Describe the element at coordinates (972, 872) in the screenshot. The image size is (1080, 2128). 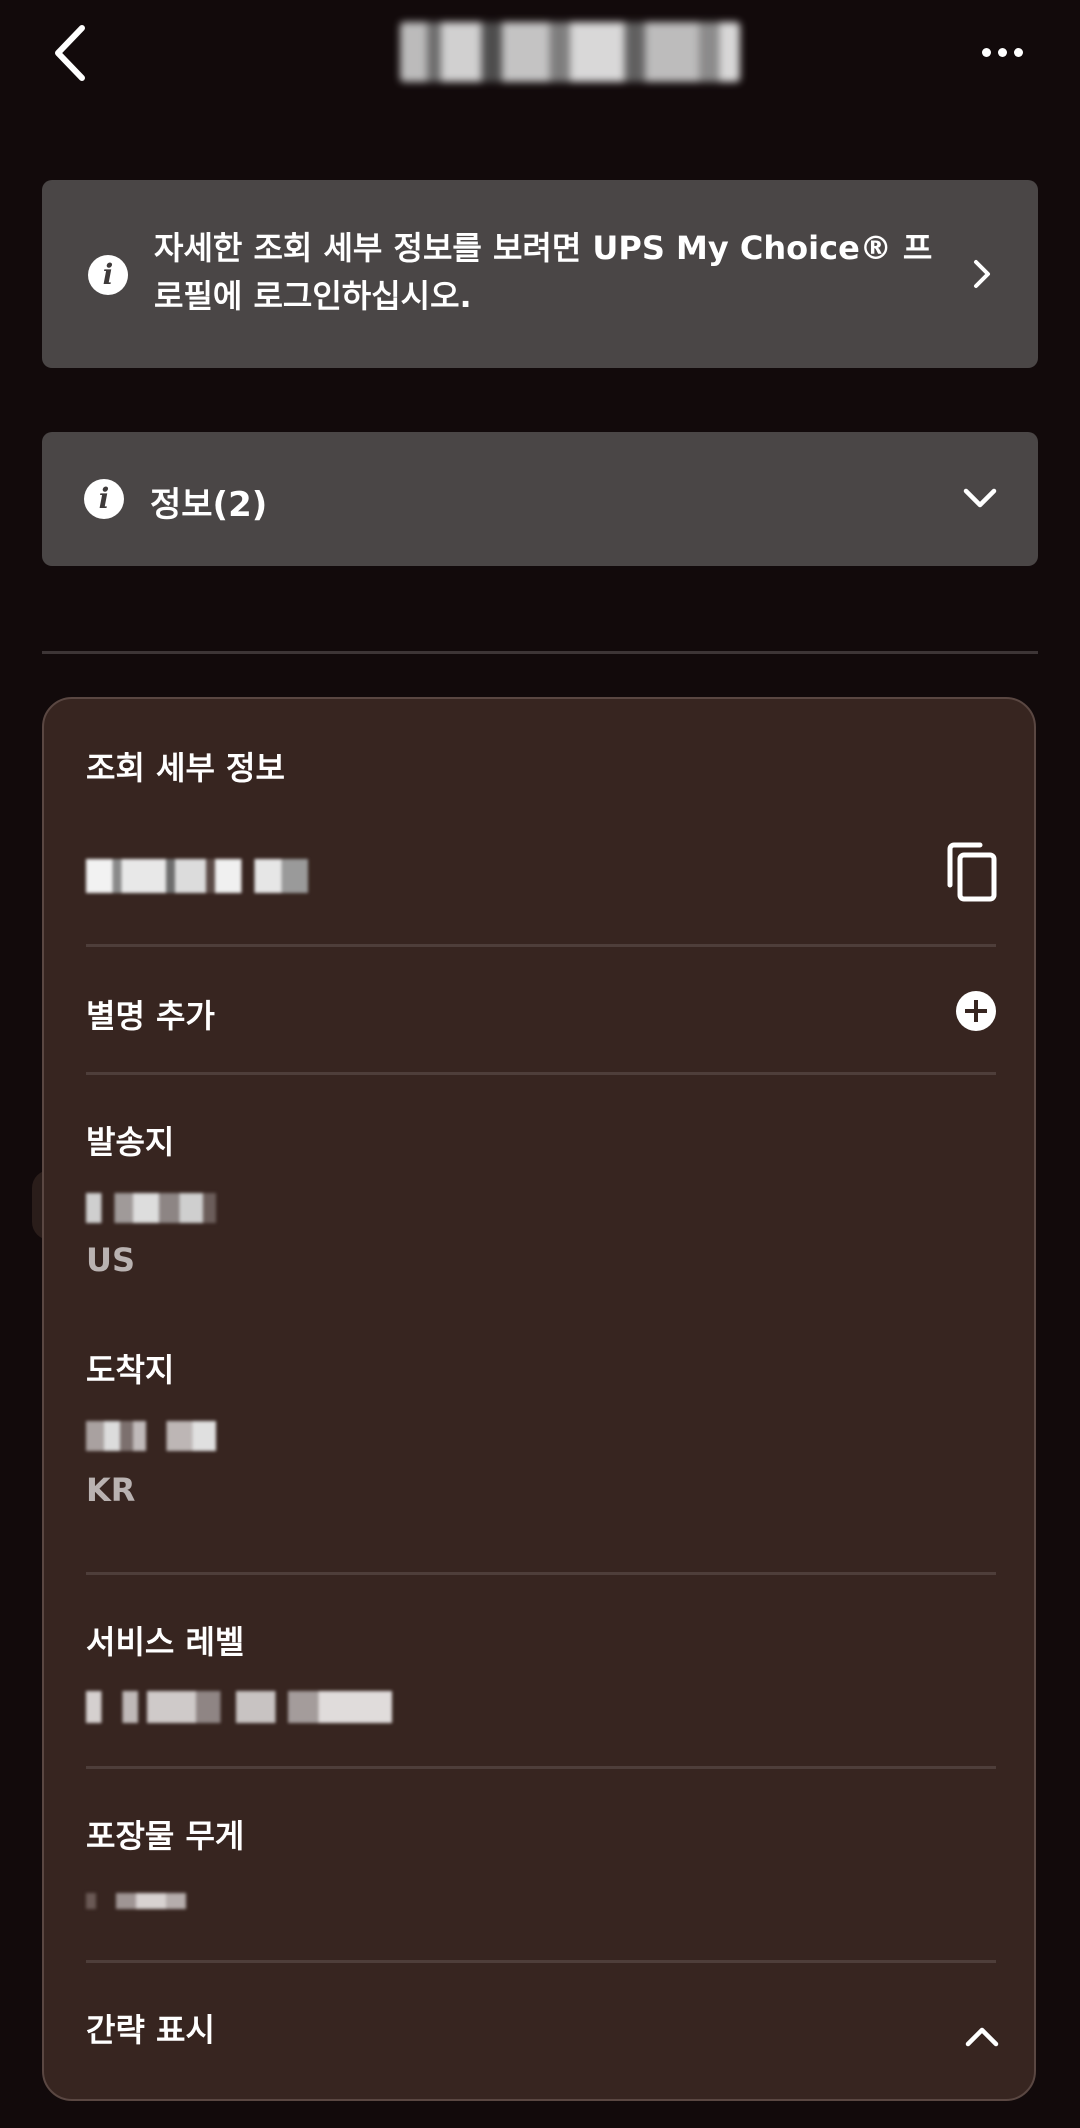
I see `copy-icon` at that location.